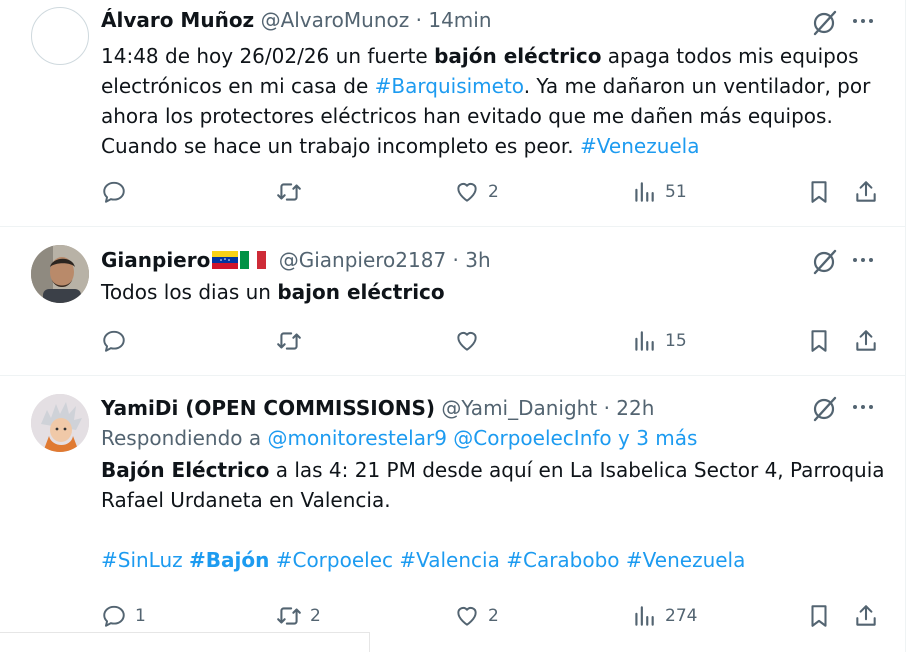  Describe the element at coordinates (493, 20) in the screenshot. I see `tweet-header: Álvaro Muñoz @AlvaroMunoz · 14min` at that location.